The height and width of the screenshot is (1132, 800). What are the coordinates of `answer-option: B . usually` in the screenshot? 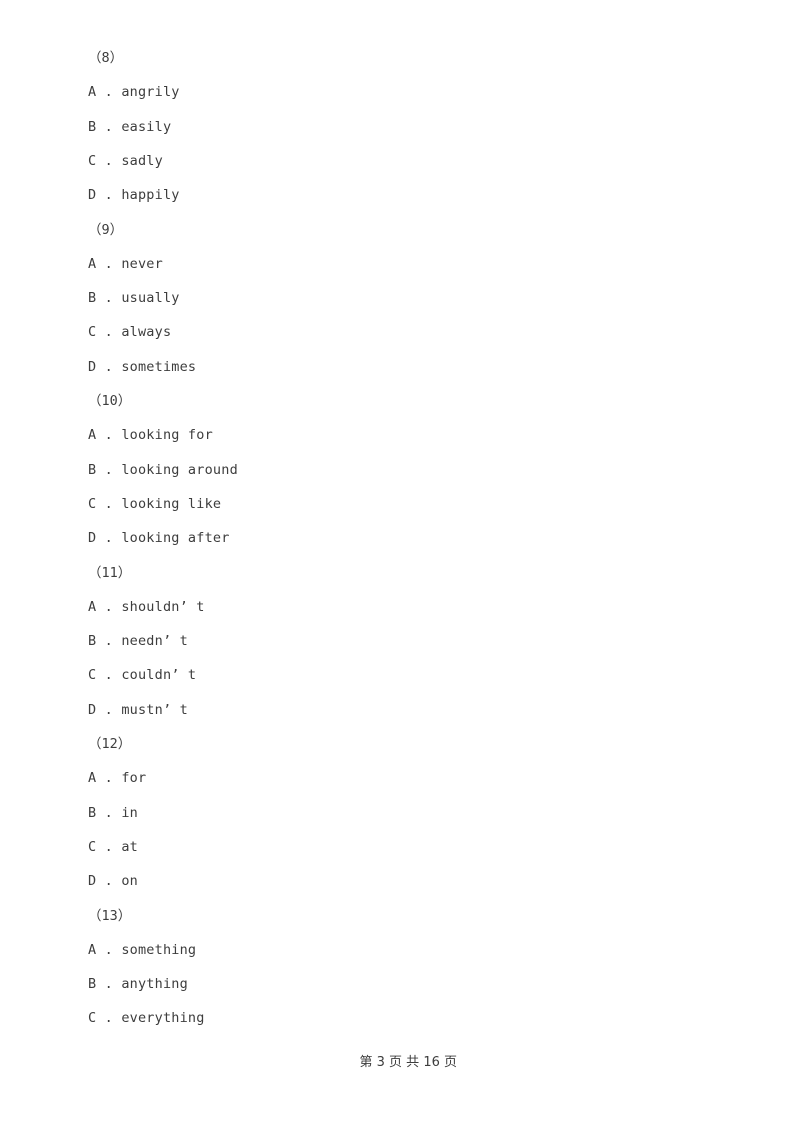 It's located at (134, 298).